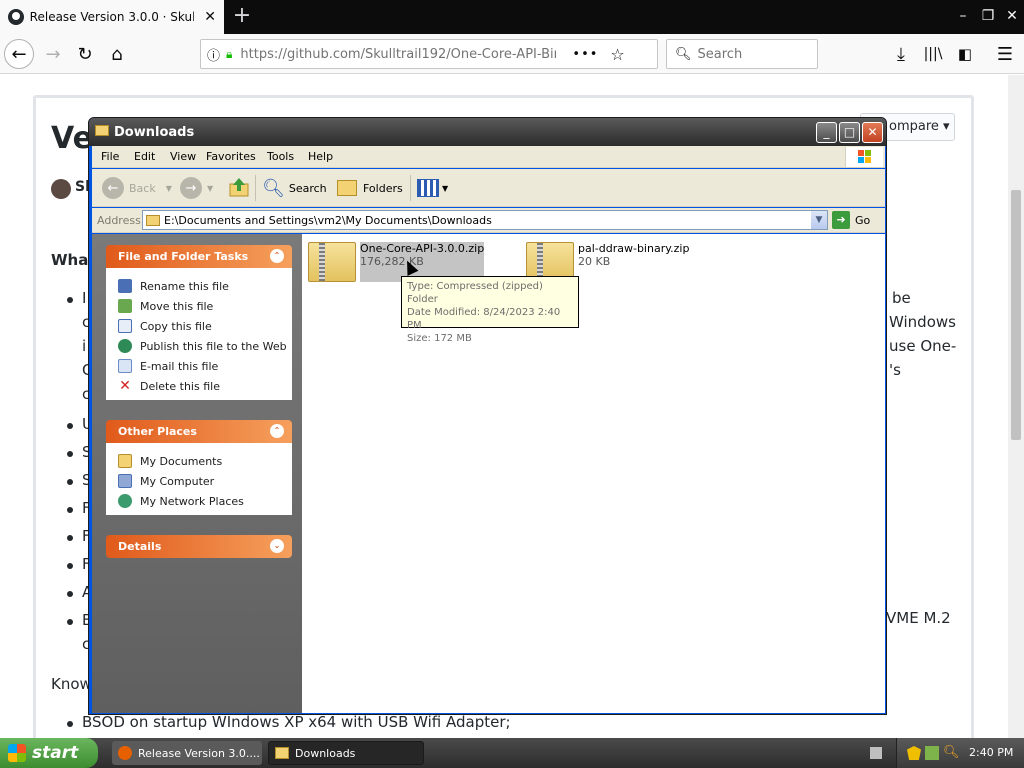  Describe the element at coordinates (196, 188) in the screenshot. I see `forward-button: → ▼` at that location.